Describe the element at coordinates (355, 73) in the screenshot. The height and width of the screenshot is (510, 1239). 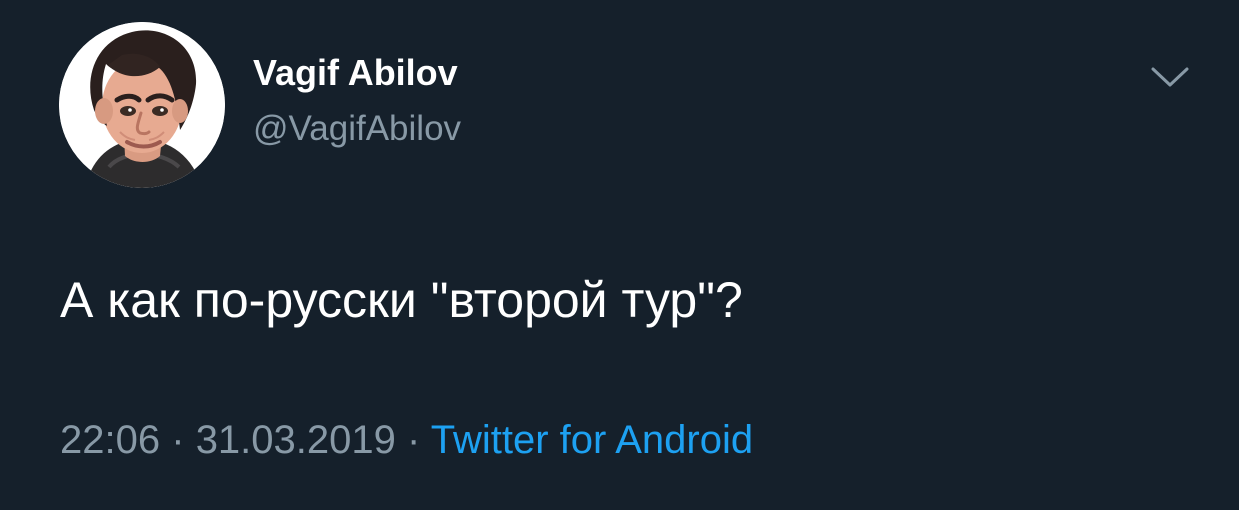
I see `author-name: Vagif Abilov` at that location.